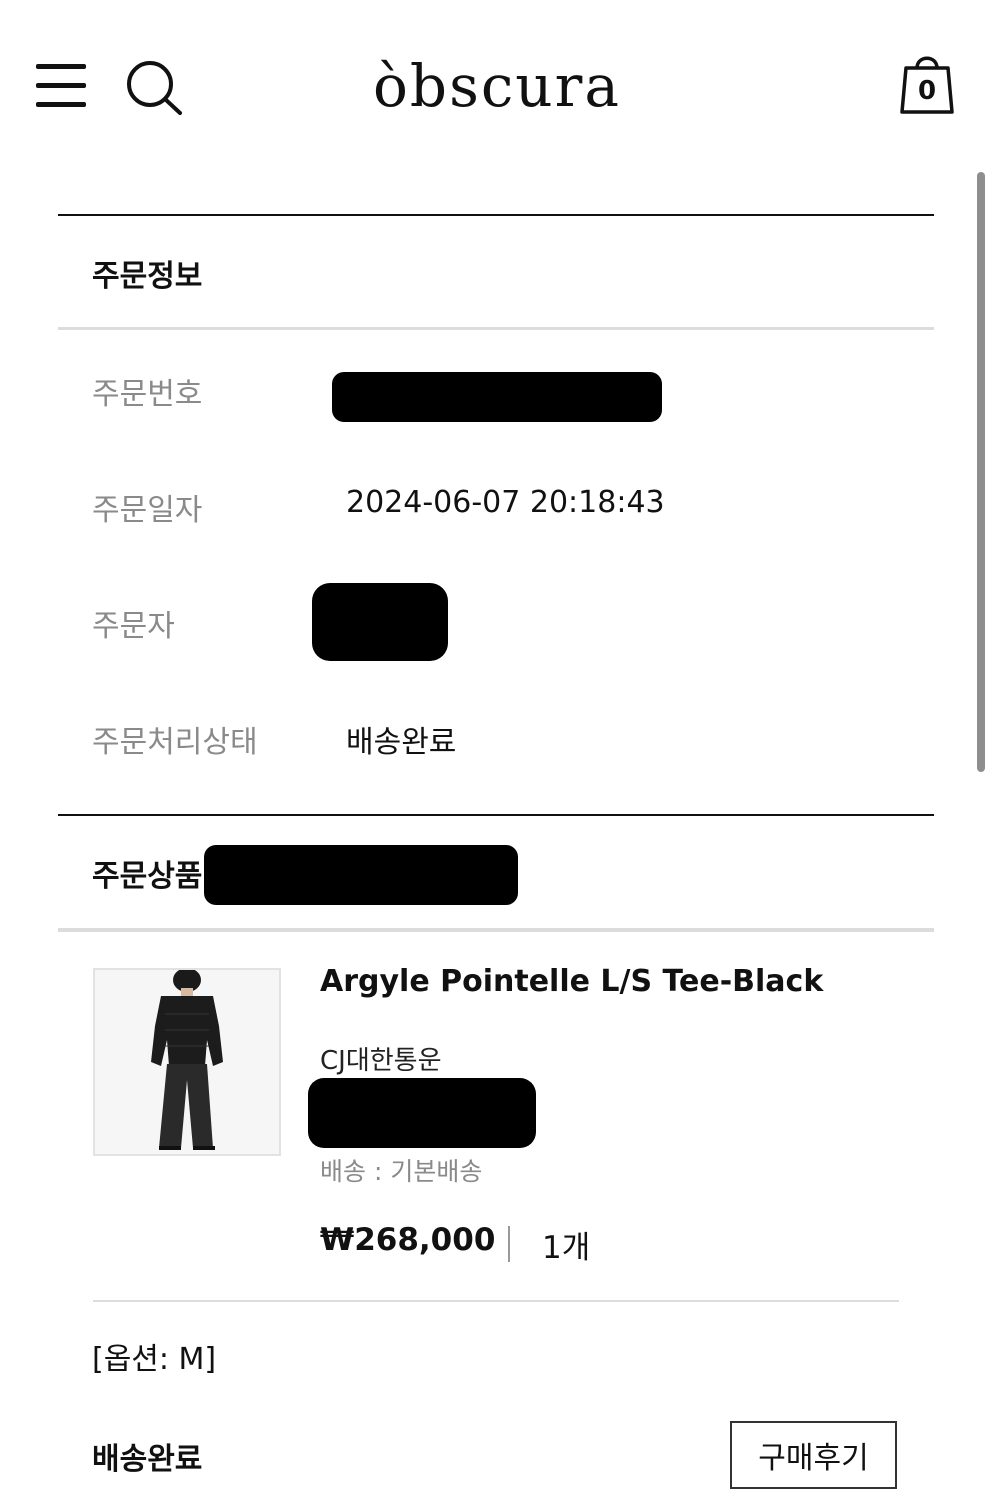 Image resolution: width=994 pixels, height=1500 pixels. Describe the element at coordinates (381, 1061) in the screenshot. I see `shipping-carrier: CJ대한통운` at that location.